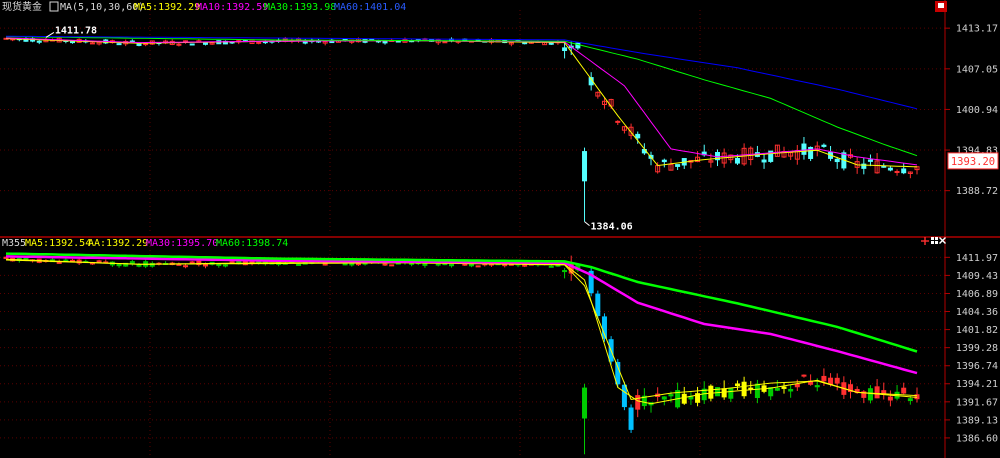  What do you see at coordinates (252, 243) in the screenshot?
I see `bottom-ma60-readout: MA60:1398.74` at bounding box center [252, 243].